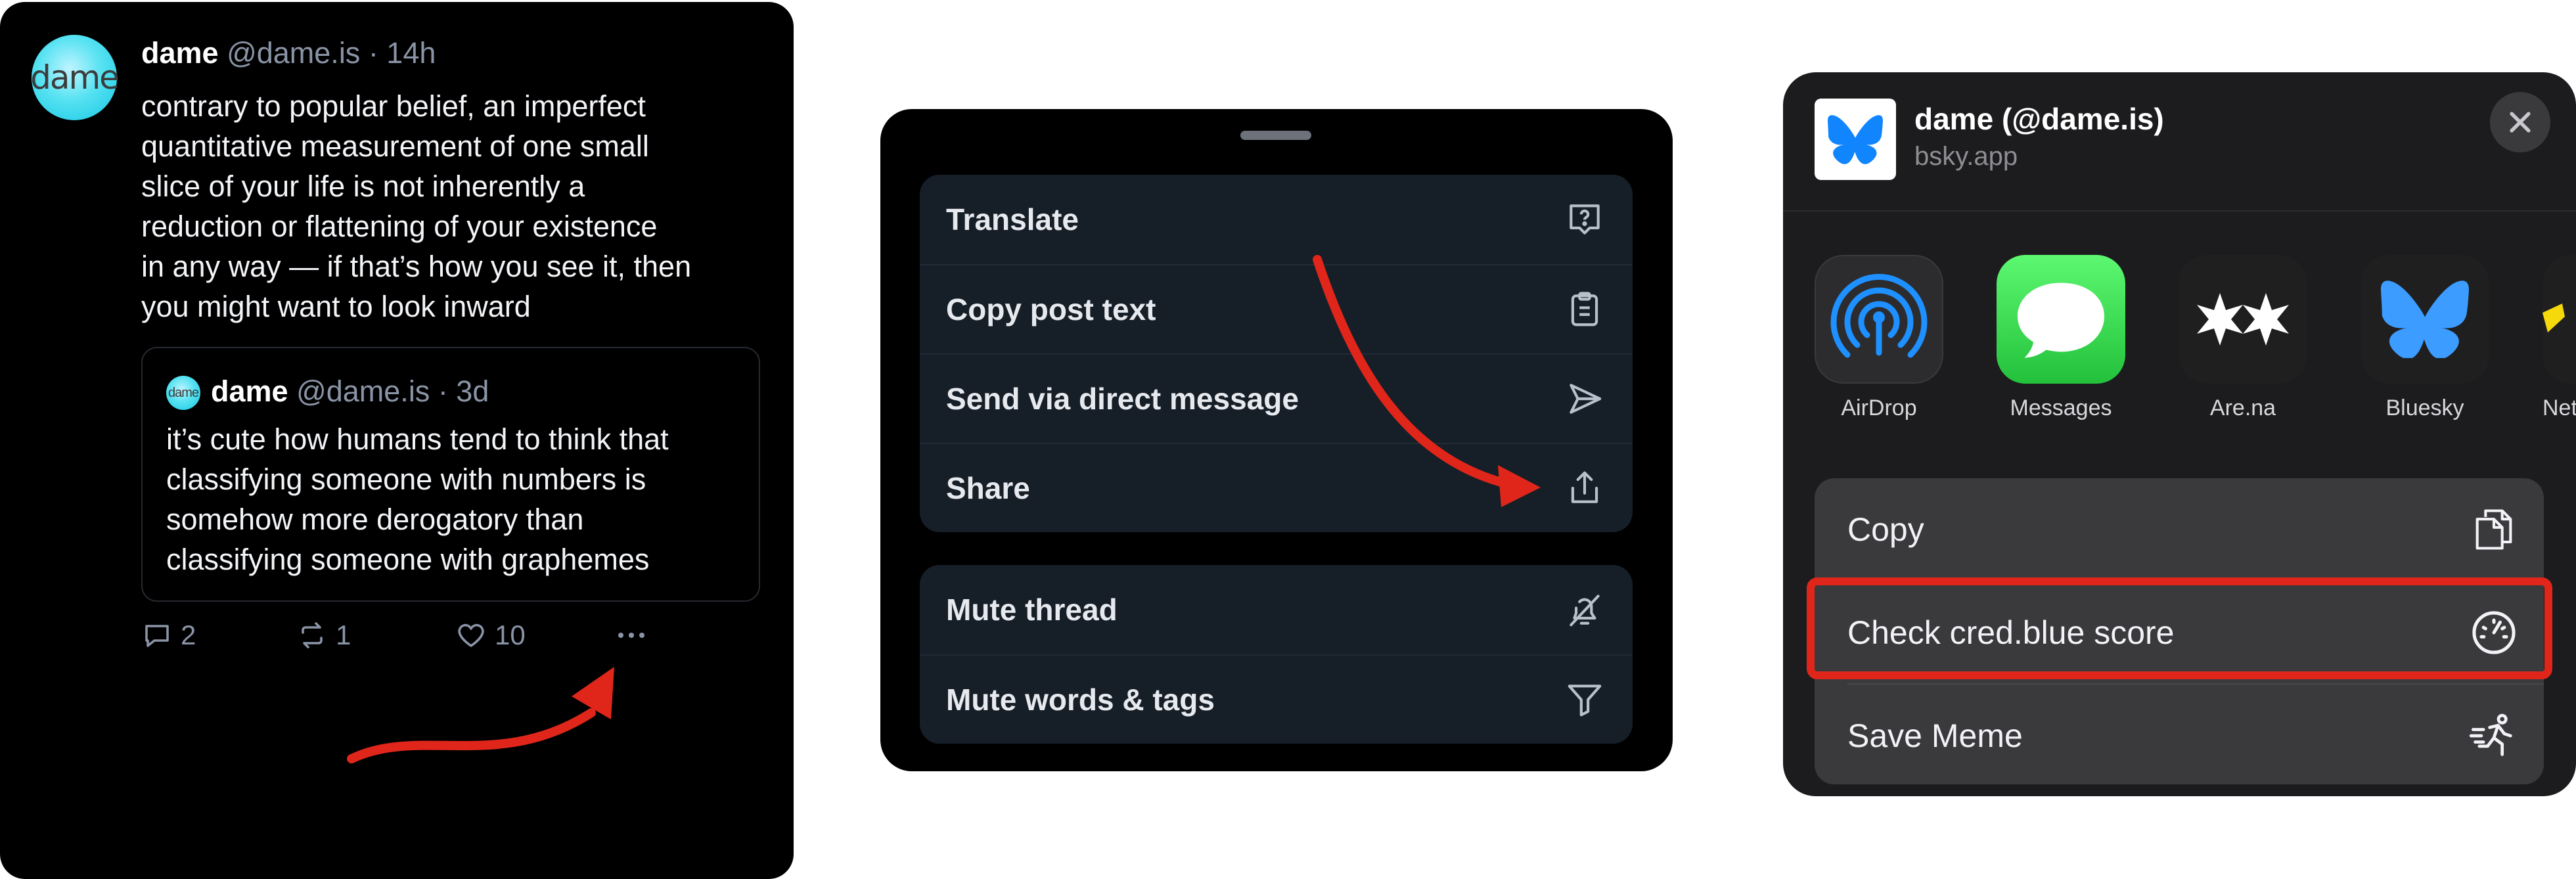 This screenshot has height=879, width=2576. What do you see at coordinates (510, 635) in the screenshot?
I see `like-count: 10` at bounding box center [510, 635].